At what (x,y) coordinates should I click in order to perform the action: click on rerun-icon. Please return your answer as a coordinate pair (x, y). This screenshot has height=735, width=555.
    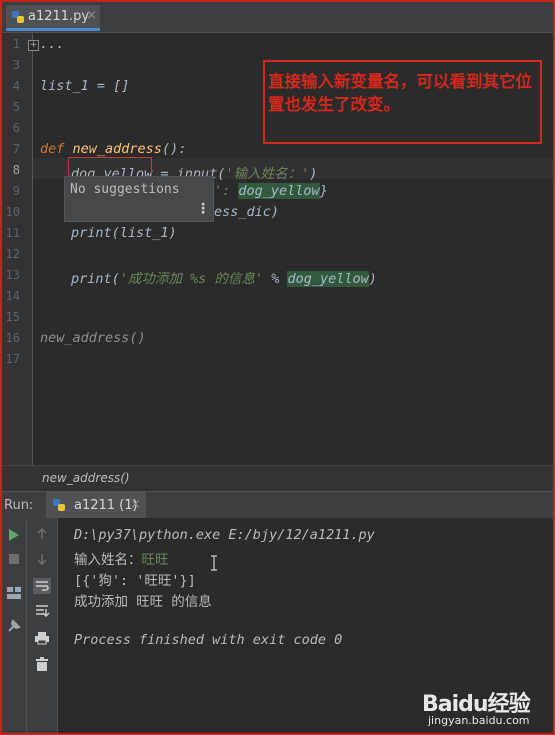
    Looking at the image, I should click on (14, 535).